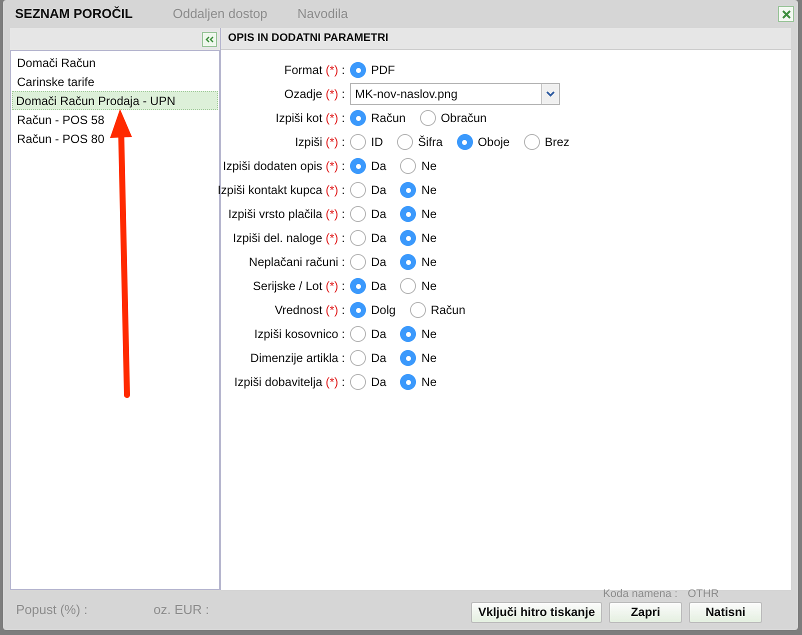 Image resolution: width=802 pixels, height=635 pixels. What do you see at coordinates (463, 118) in the screenshot?
I see `radio-label: Obračun` at bounding box center [463, 118].